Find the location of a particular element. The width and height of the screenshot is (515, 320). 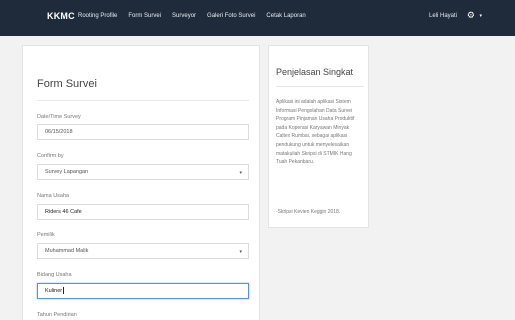

form-title: Form Survei is located at coordinates (67, 84).